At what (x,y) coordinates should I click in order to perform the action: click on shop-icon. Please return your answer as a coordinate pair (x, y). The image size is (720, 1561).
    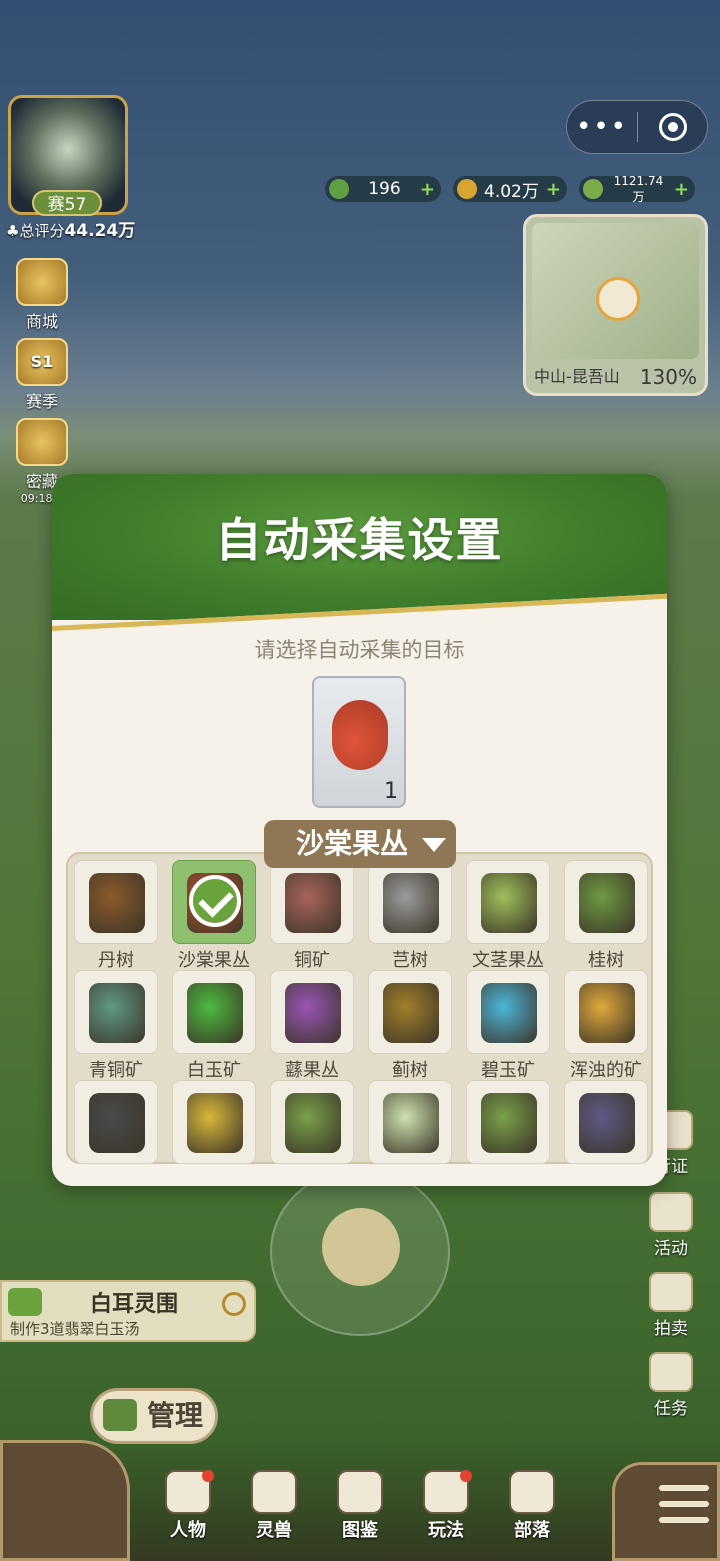
    Looking at the image, I should click on (42, 282).